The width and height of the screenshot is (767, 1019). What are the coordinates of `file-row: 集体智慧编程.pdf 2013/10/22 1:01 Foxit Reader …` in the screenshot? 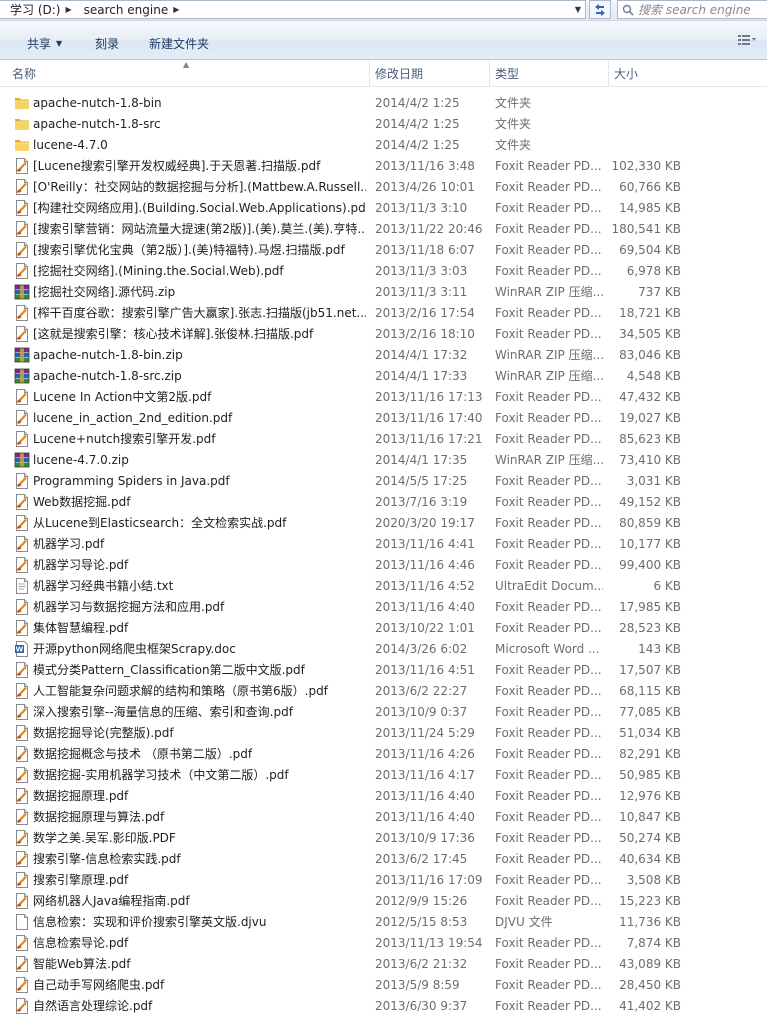 It's located at (383, 628).